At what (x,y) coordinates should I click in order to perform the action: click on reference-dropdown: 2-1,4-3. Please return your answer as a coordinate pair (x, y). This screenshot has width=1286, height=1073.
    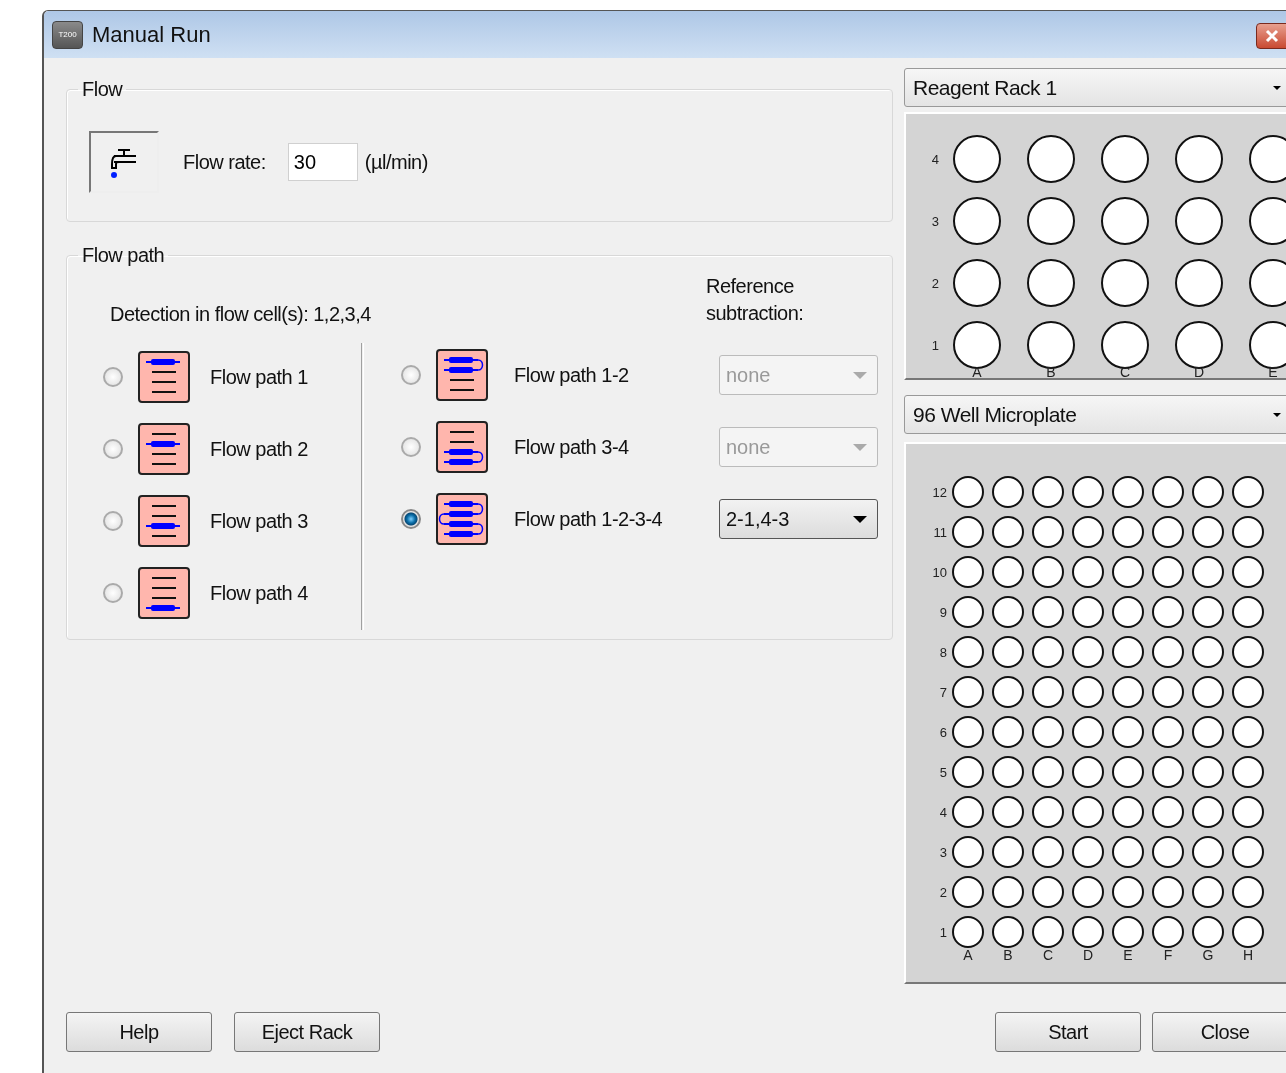
    Looking at the image, I should click on (798, 519).